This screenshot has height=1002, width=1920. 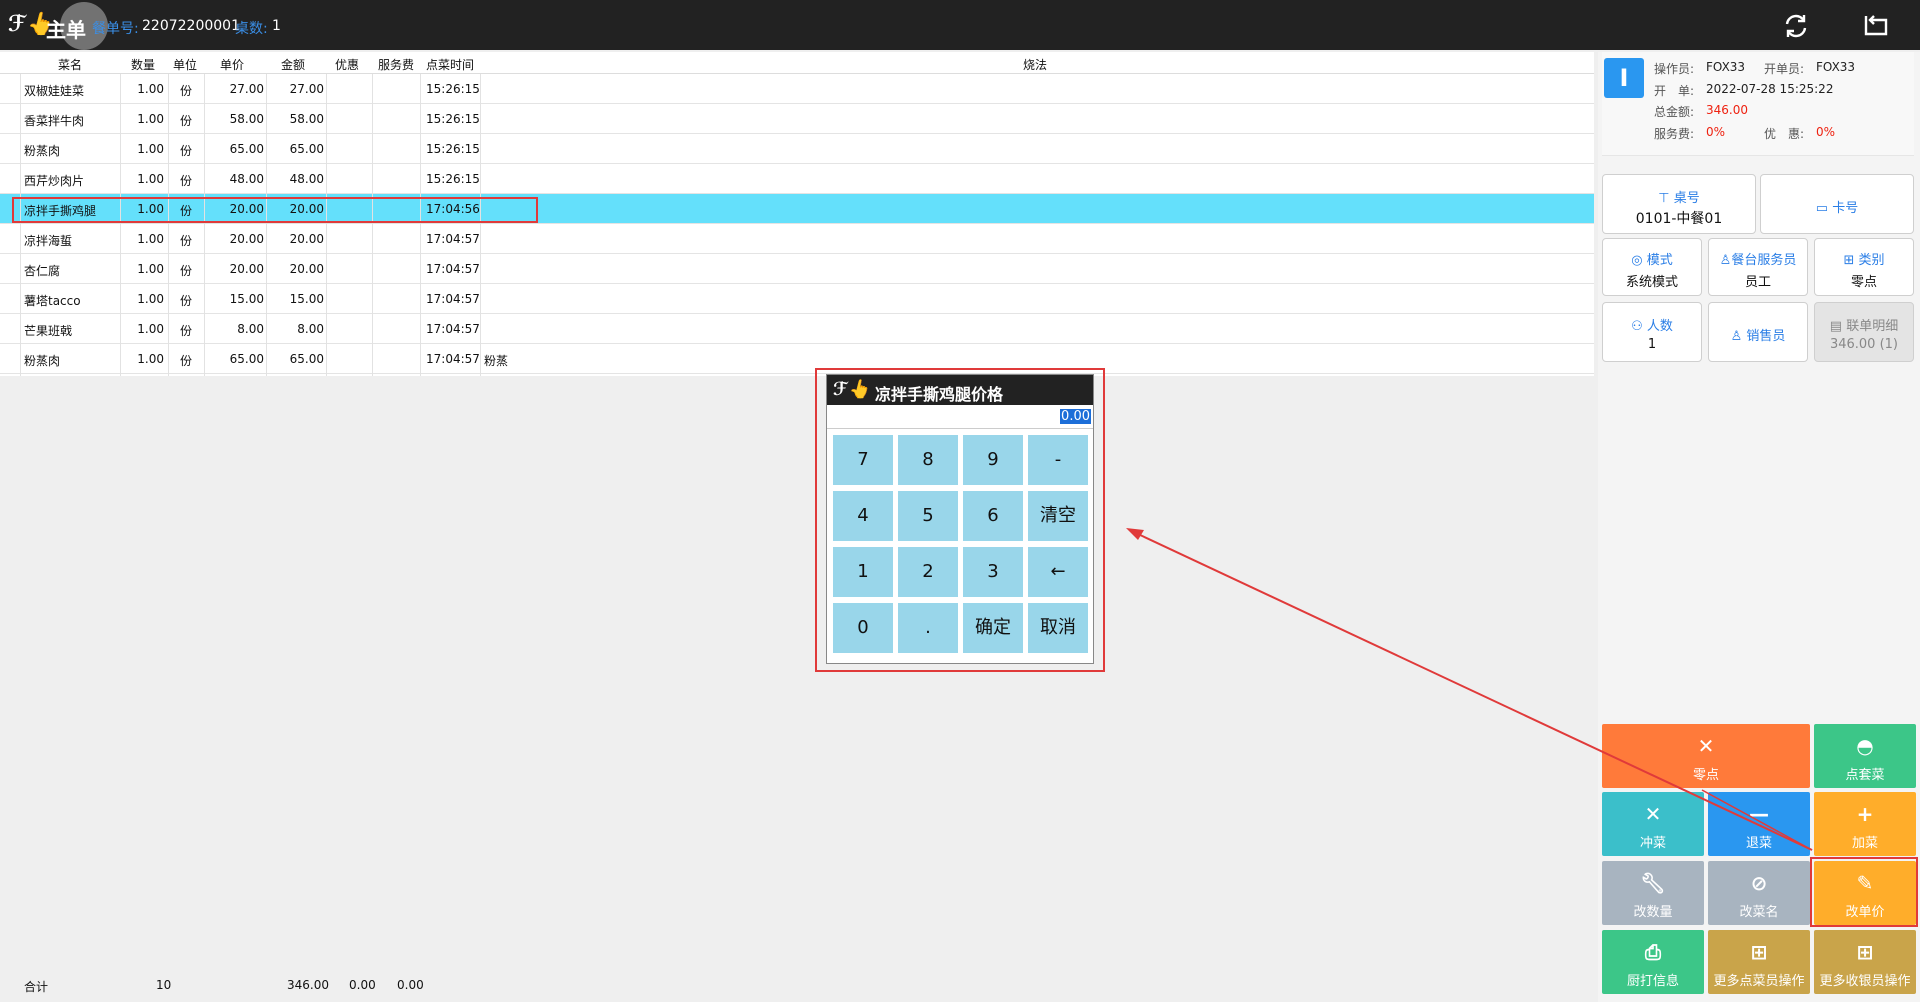 What do you see at coordinates (1863, 282) in the screenshot?
I see `category-value: 零点` at bounding box center [1863, 282].